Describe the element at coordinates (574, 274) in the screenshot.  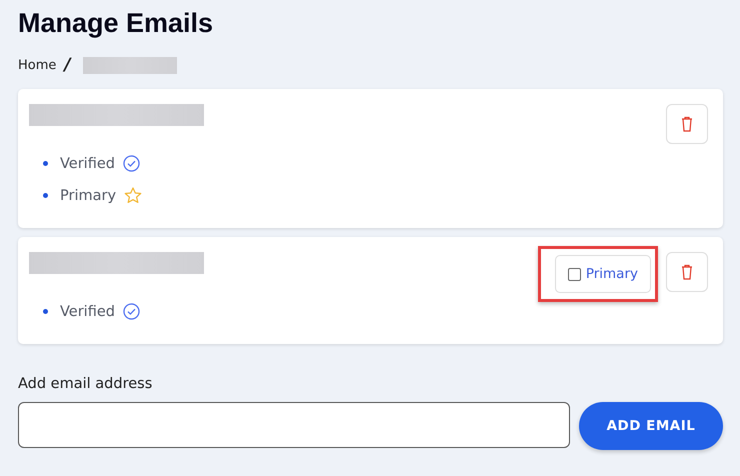
I see `checkbox` at that location.